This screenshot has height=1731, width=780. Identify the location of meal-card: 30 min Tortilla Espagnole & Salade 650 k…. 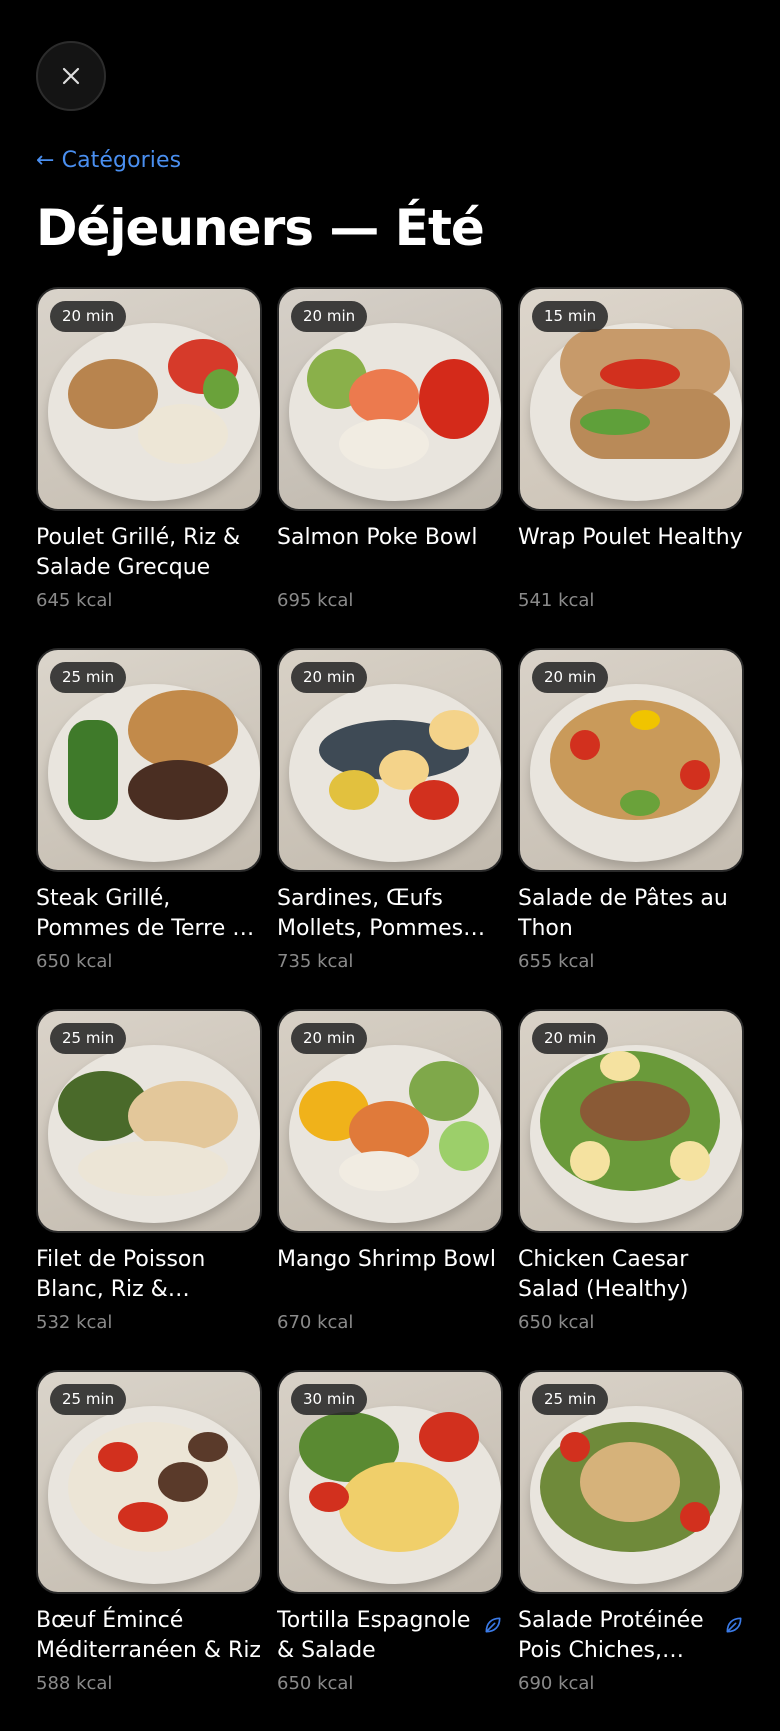
(390, 1550).